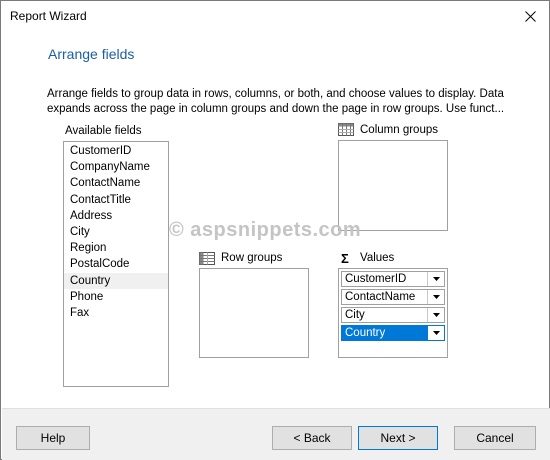 The image size is (550, 460). I want to click on column-groups-box, so click(393, 185).